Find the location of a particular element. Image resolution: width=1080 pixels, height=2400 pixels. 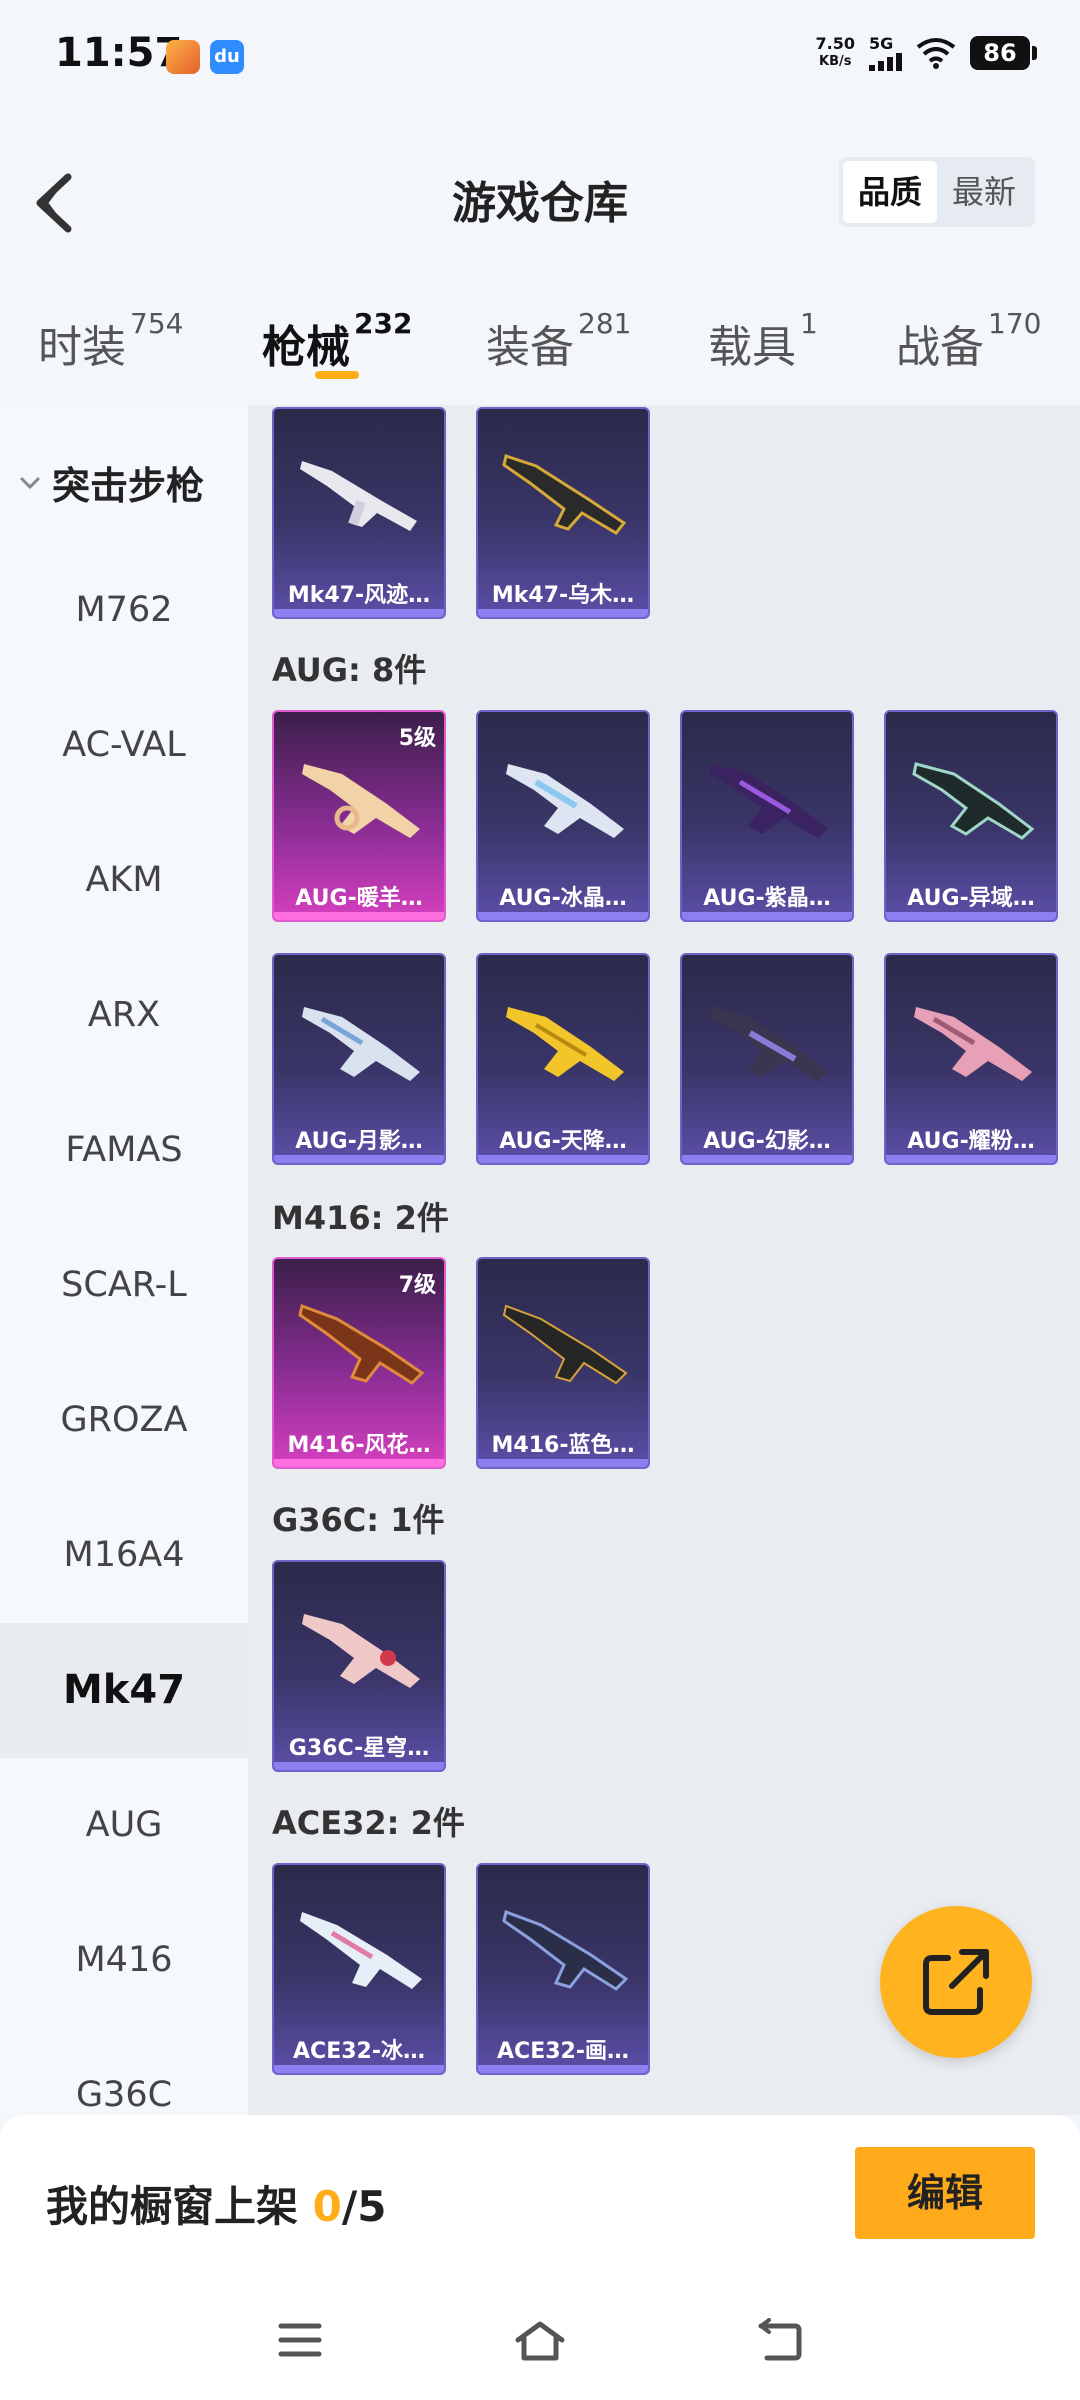

tab-label: 时装 is located at coordinates (82, 347).